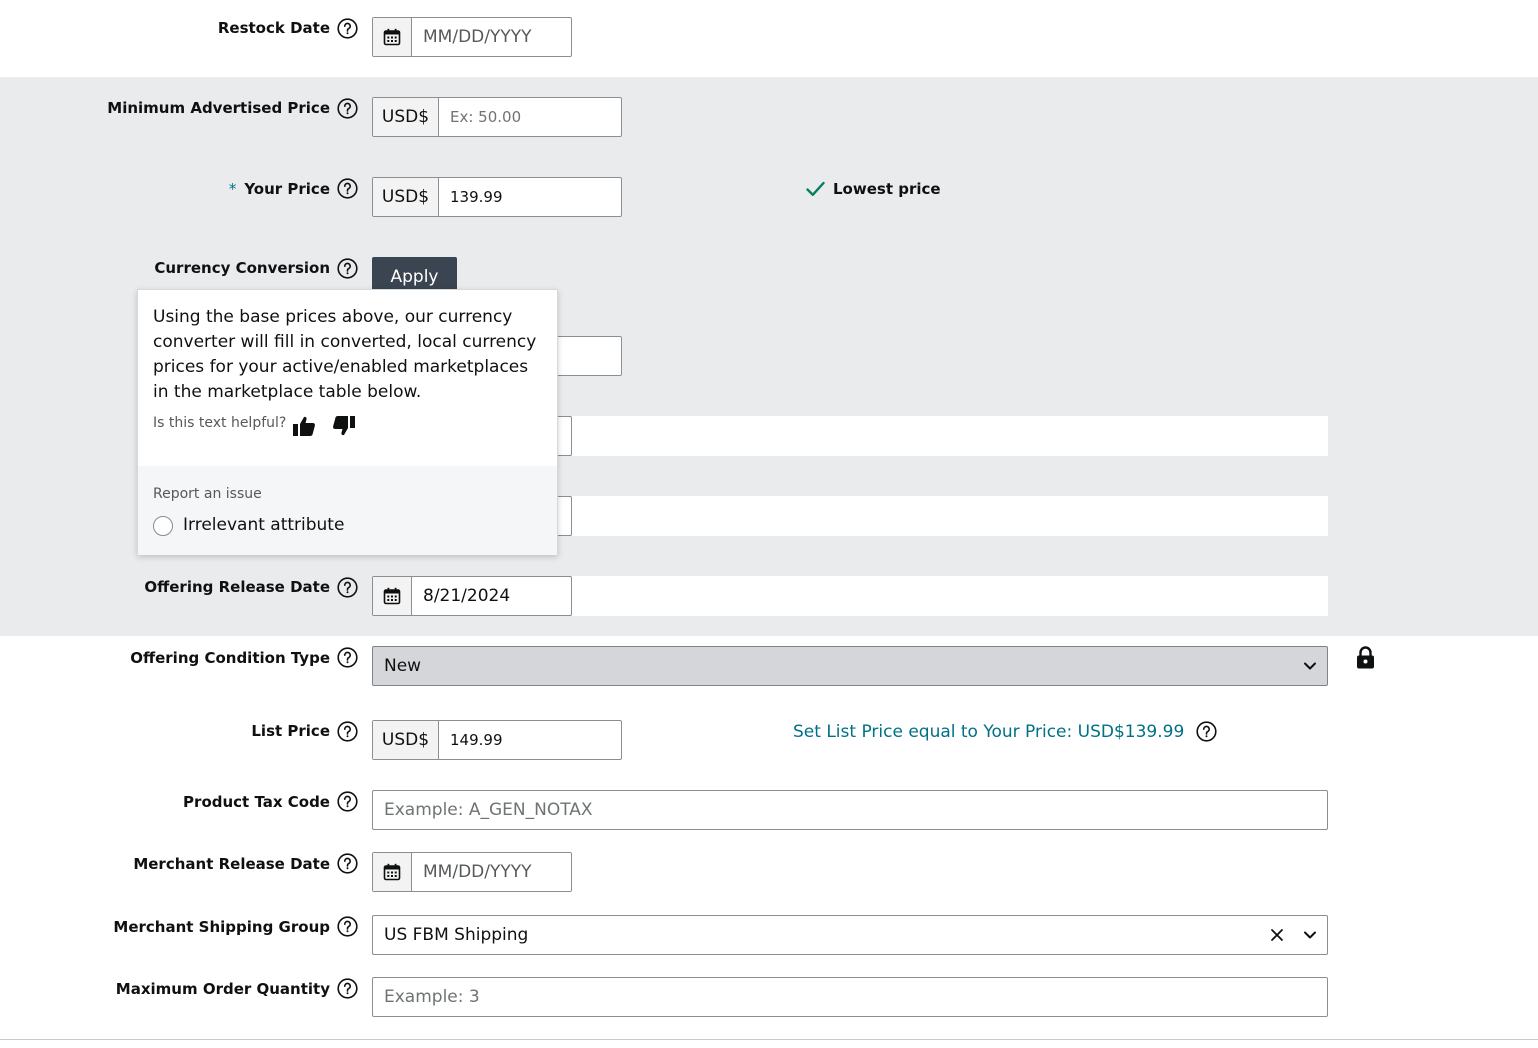 The image size is (1538, 1048). What do you see at coordinates (347, 510) in the screenshot?
I see `report-issue-section: Report an issue Irrelevant attribute` at bounding box center [347, 510].